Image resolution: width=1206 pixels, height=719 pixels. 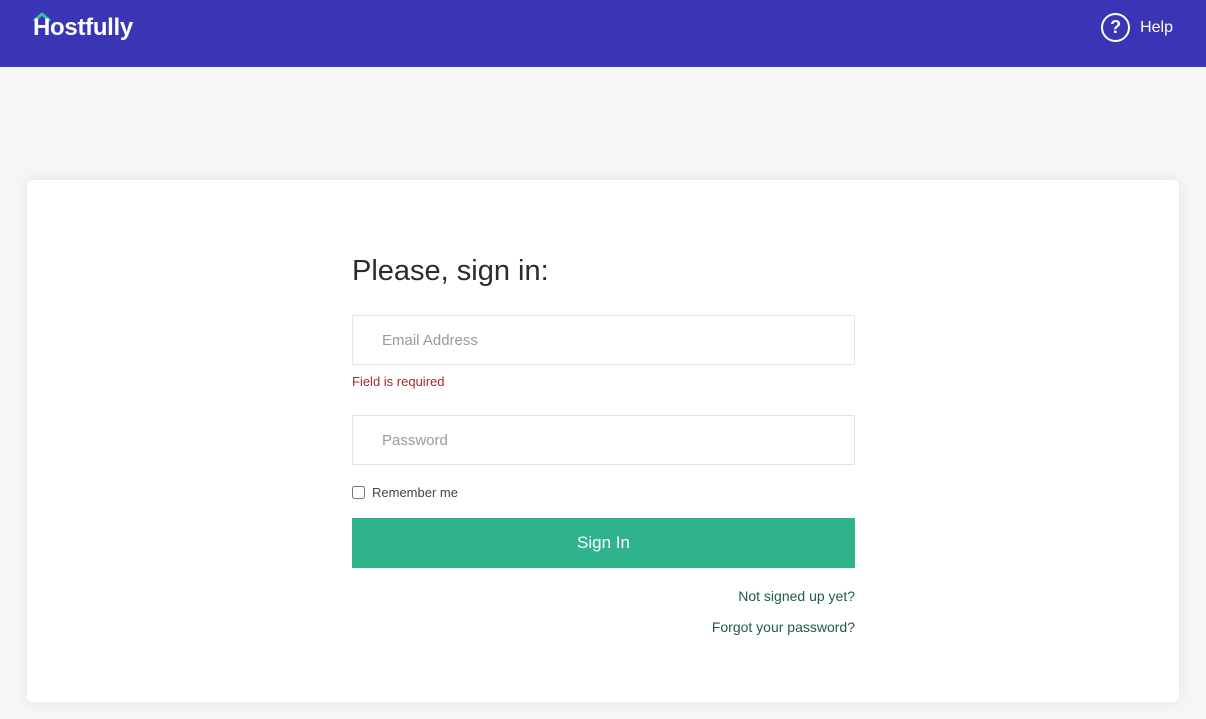 I want to click on email-field, so click(x=603, y=340).